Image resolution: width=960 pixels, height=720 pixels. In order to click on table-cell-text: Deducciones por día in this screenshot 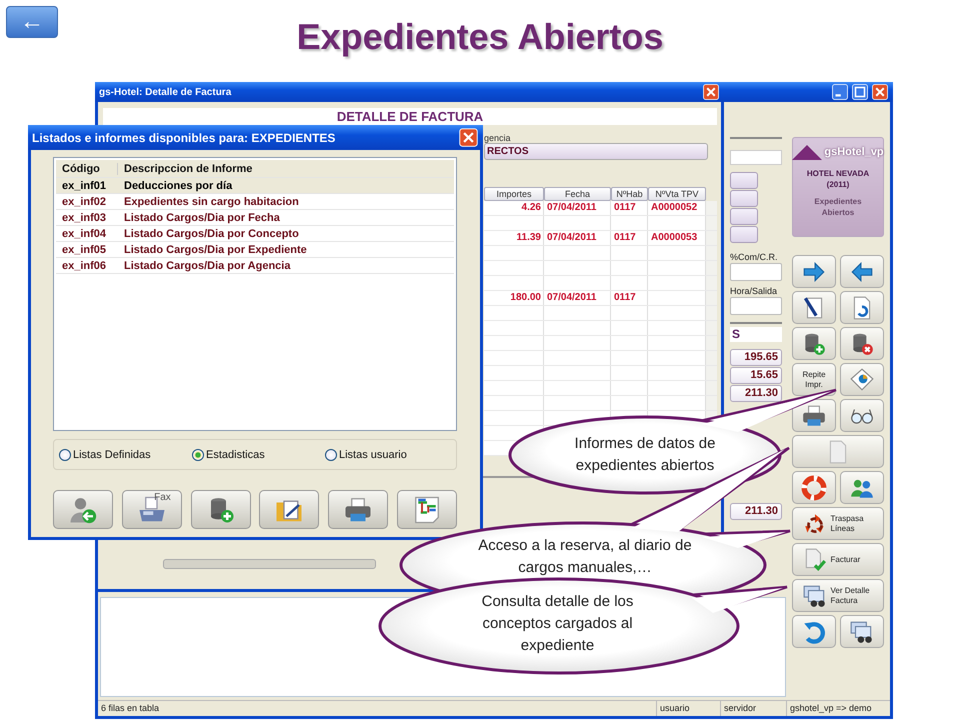, I will do `click(178, 186)`.